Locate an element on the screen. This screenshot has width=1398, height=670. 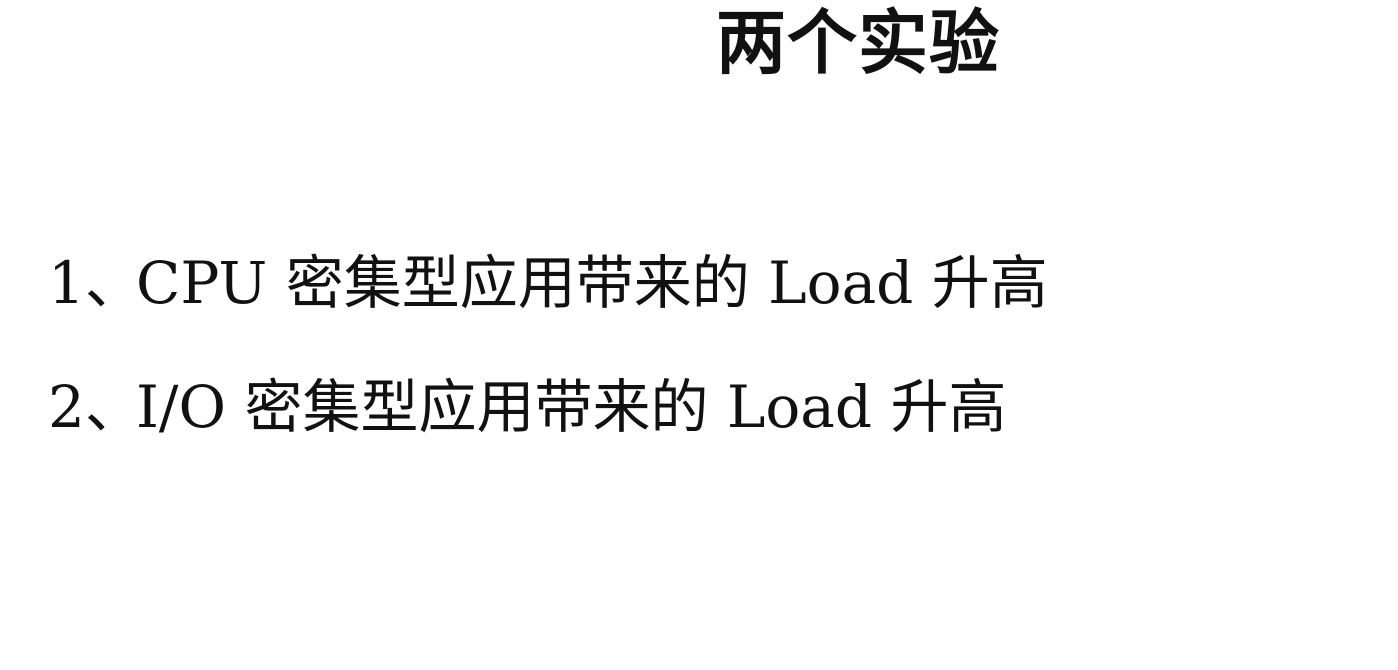
list-item-number: 2、 is located at coordinates (95, 407).